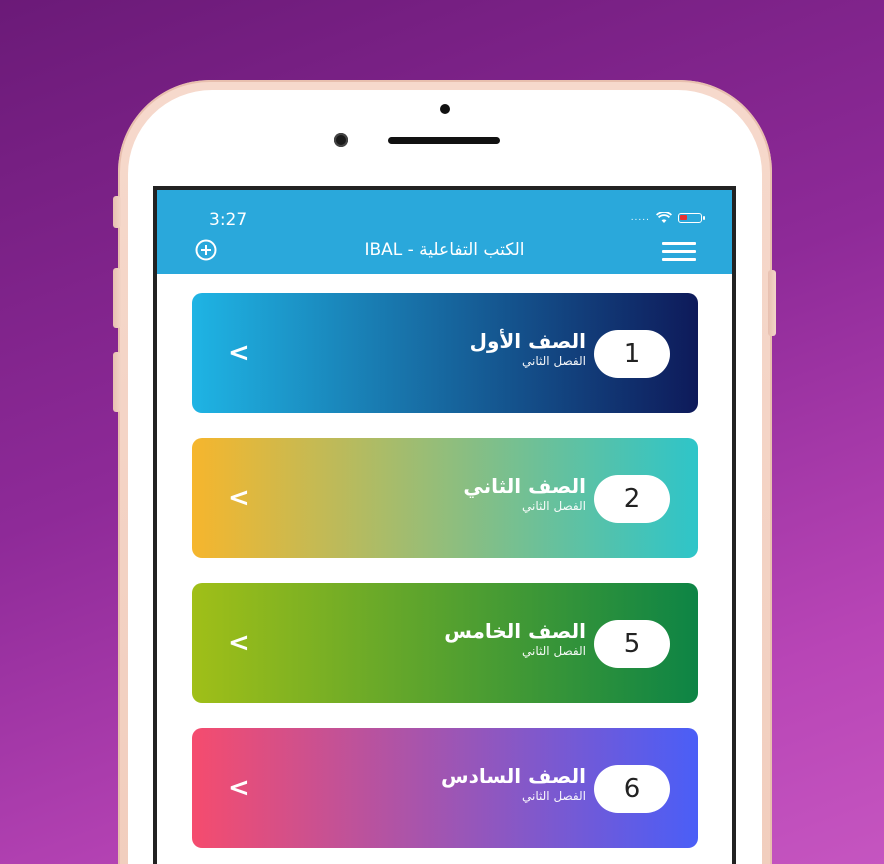 Image resolution: width=884 pixels, height=864 pixels. Describe the element at coordinates (513, 776) in the screenshot. I see `card-title: الصف السادس` at that location.